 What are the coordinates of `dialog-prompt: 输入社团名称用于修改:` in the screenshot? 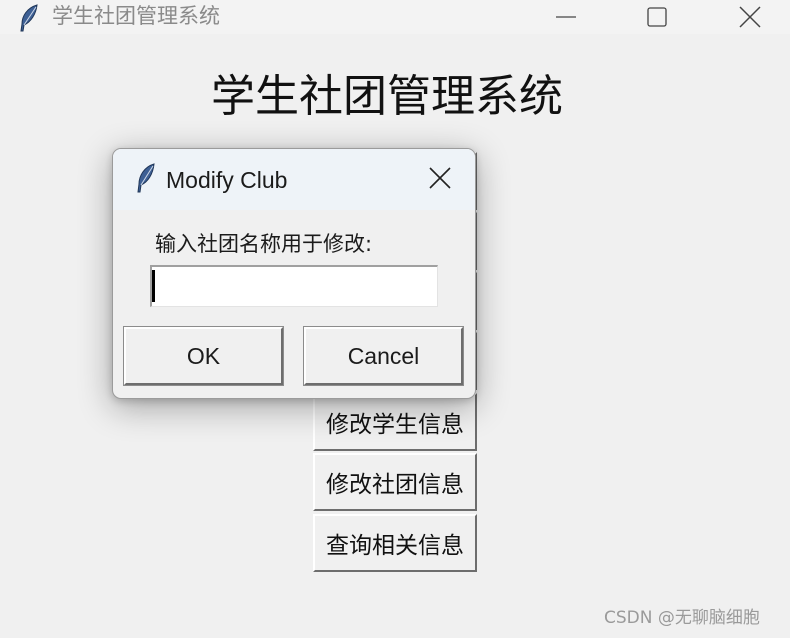 It's located at (264, 244).